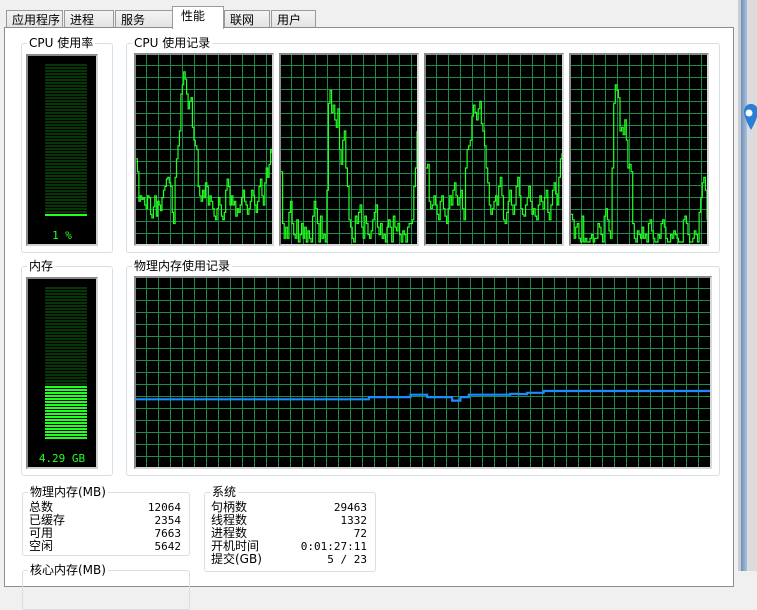 The height and width of the screenshot is (610, 757). Describe the element at coordinates (106, 586) in the screenshot. I see `kernel-memory-group: 核心内存(MB)` at that location.